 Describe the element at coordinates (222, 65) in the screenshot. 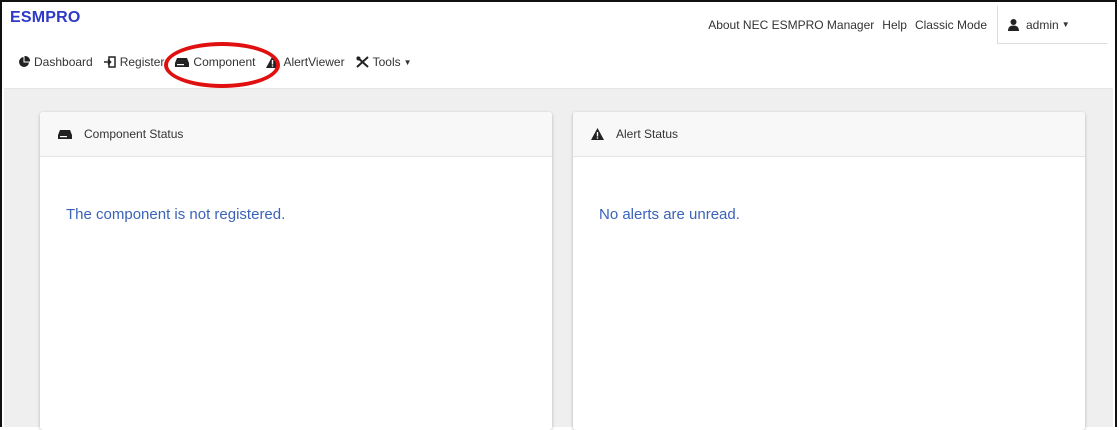

I see `highlight-annotation` at that location.